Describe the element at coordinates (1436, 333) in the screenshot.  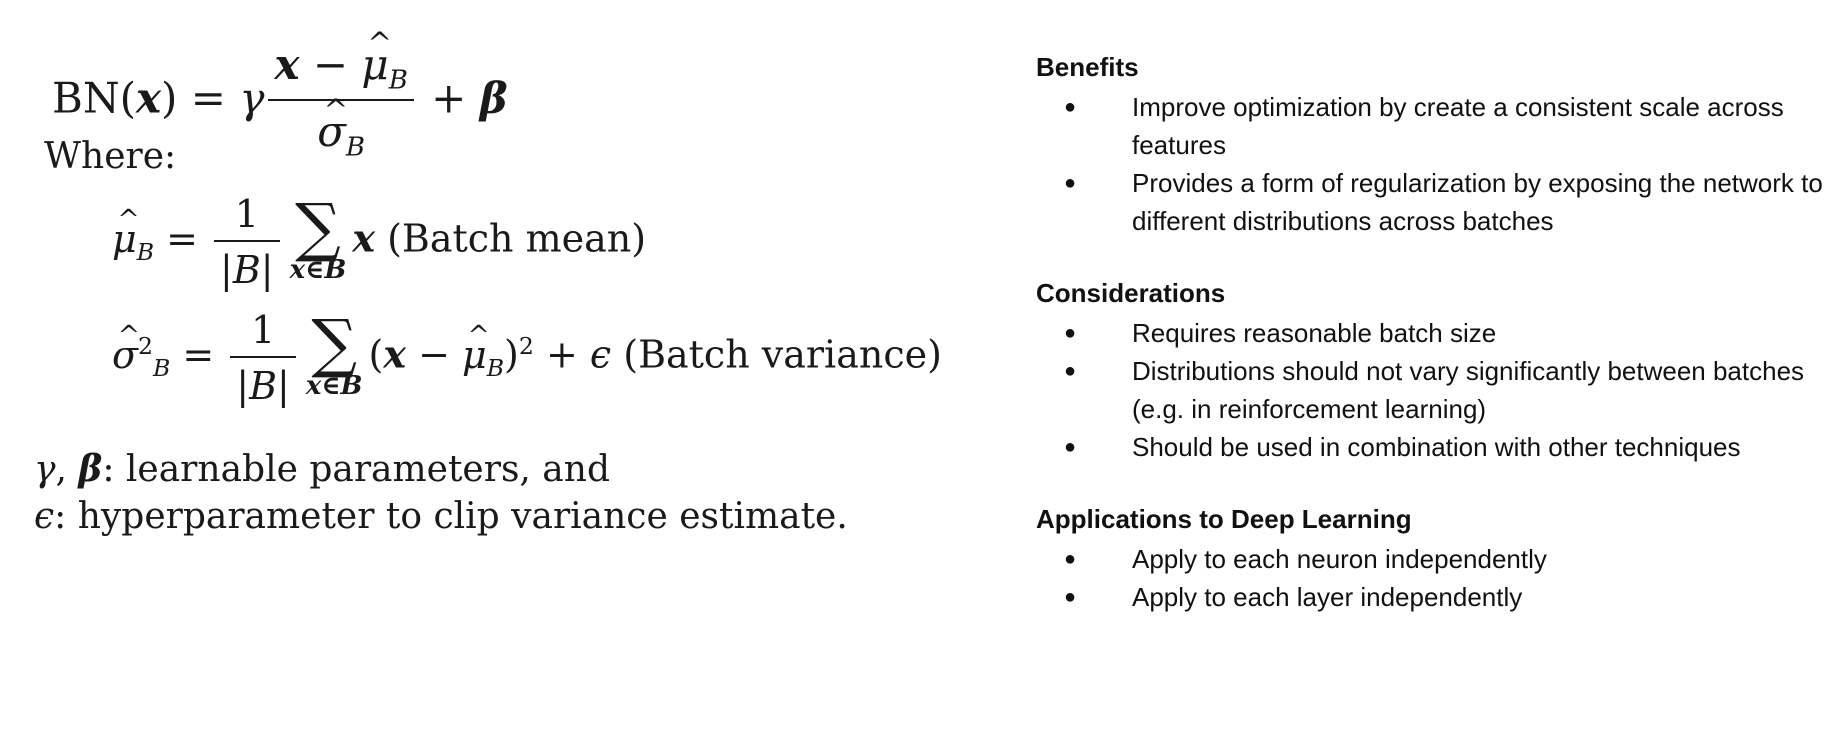
I see `list-item: Requires reasonable batch size` at that location.